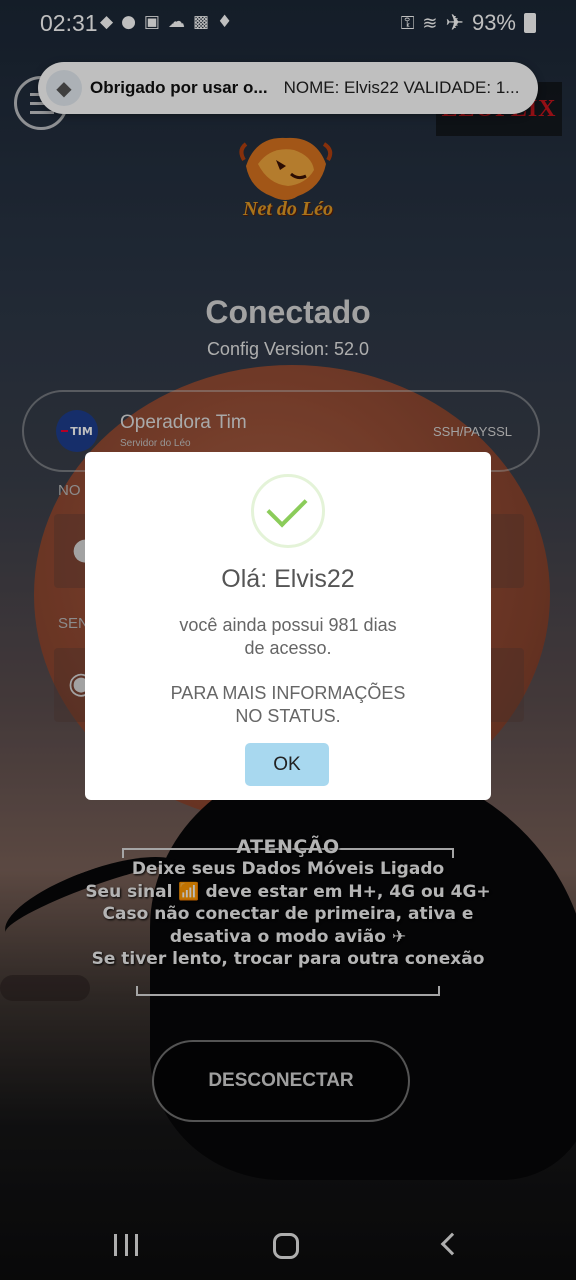  I want to click on ok-button: OK, so click(287, 764).